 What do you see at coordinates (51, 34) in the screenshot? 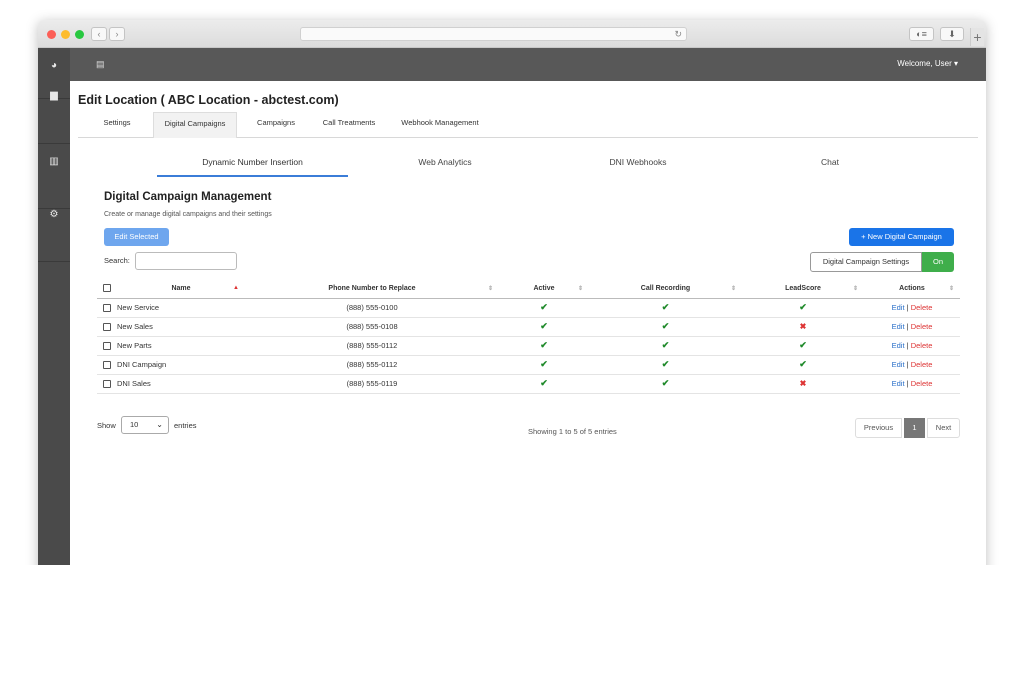
I see `close-window-button` at bounding box center [51, 34].